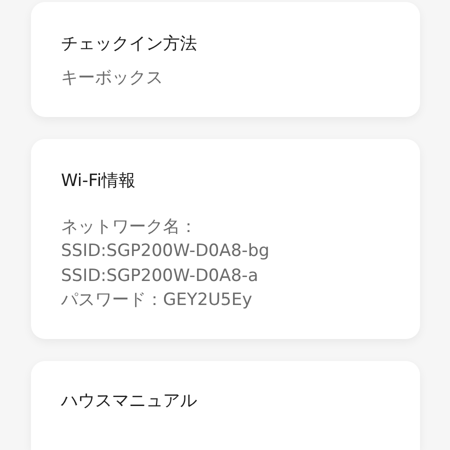 The height and width of the screenshot is (450, 450). I want to click on card-text: ネットワーク名：, so click(129, 227).